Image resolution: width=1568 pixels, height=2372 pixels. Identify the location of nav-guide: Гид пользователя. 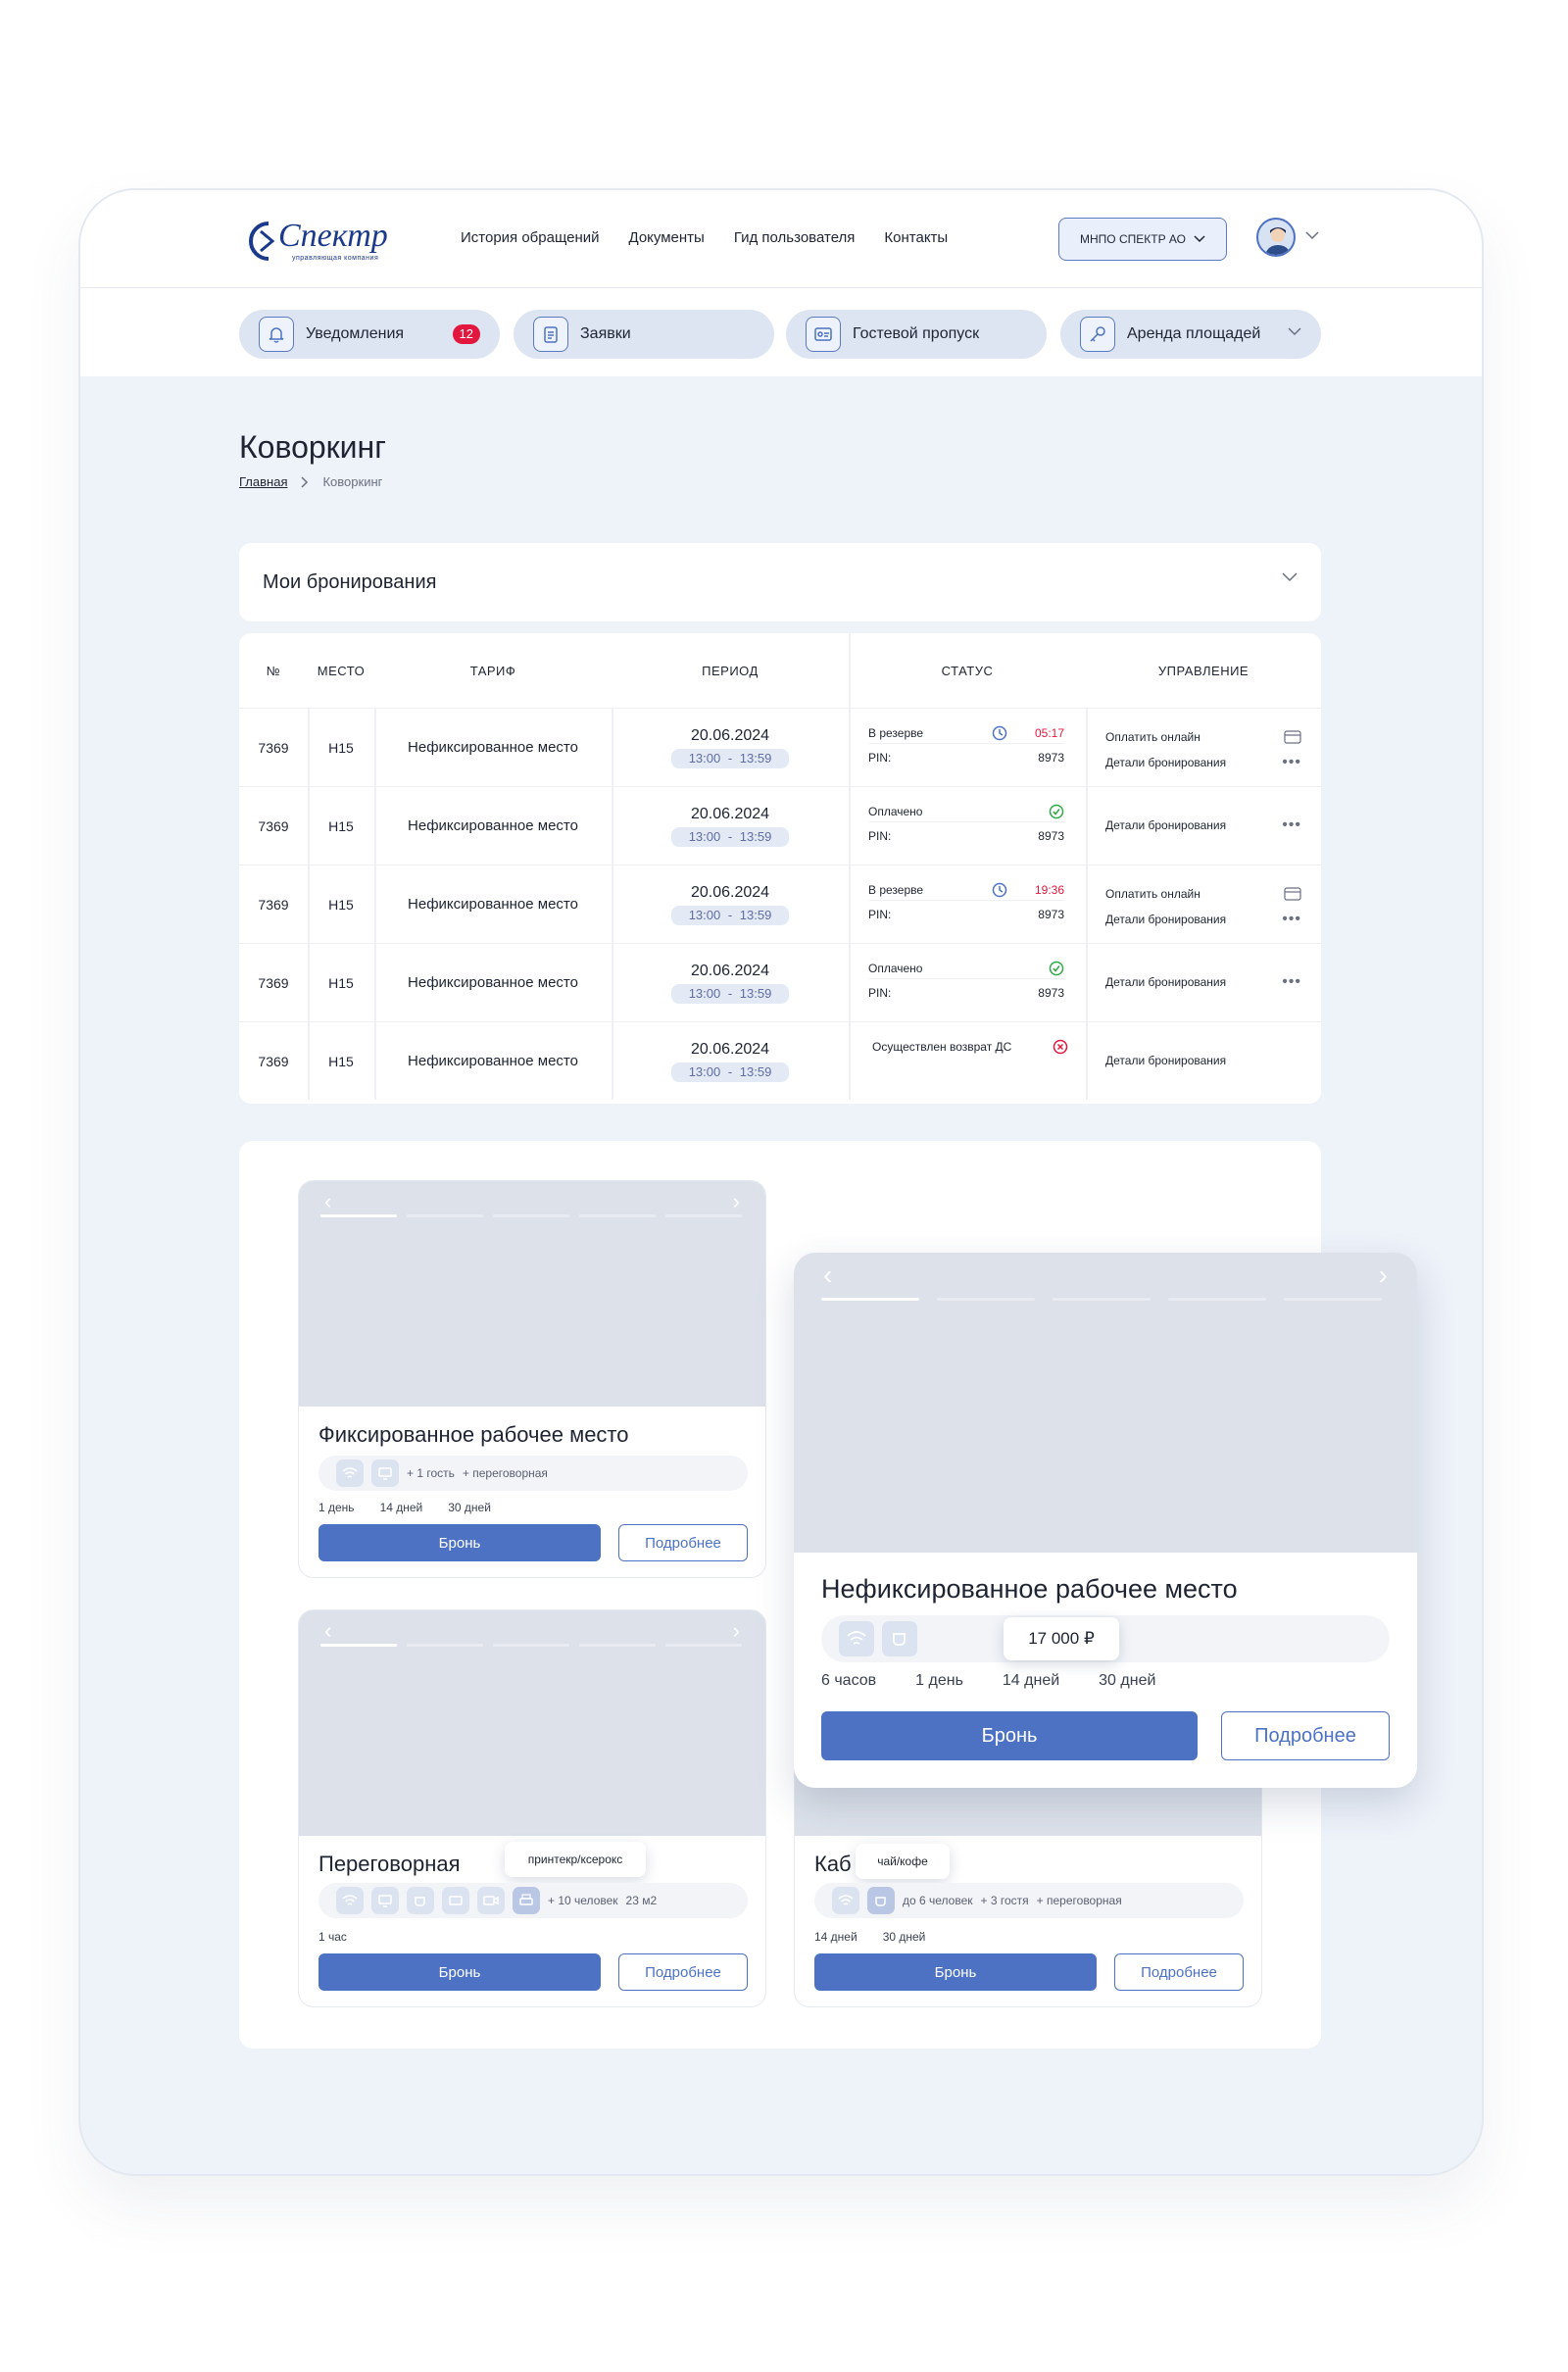
(795, 238).